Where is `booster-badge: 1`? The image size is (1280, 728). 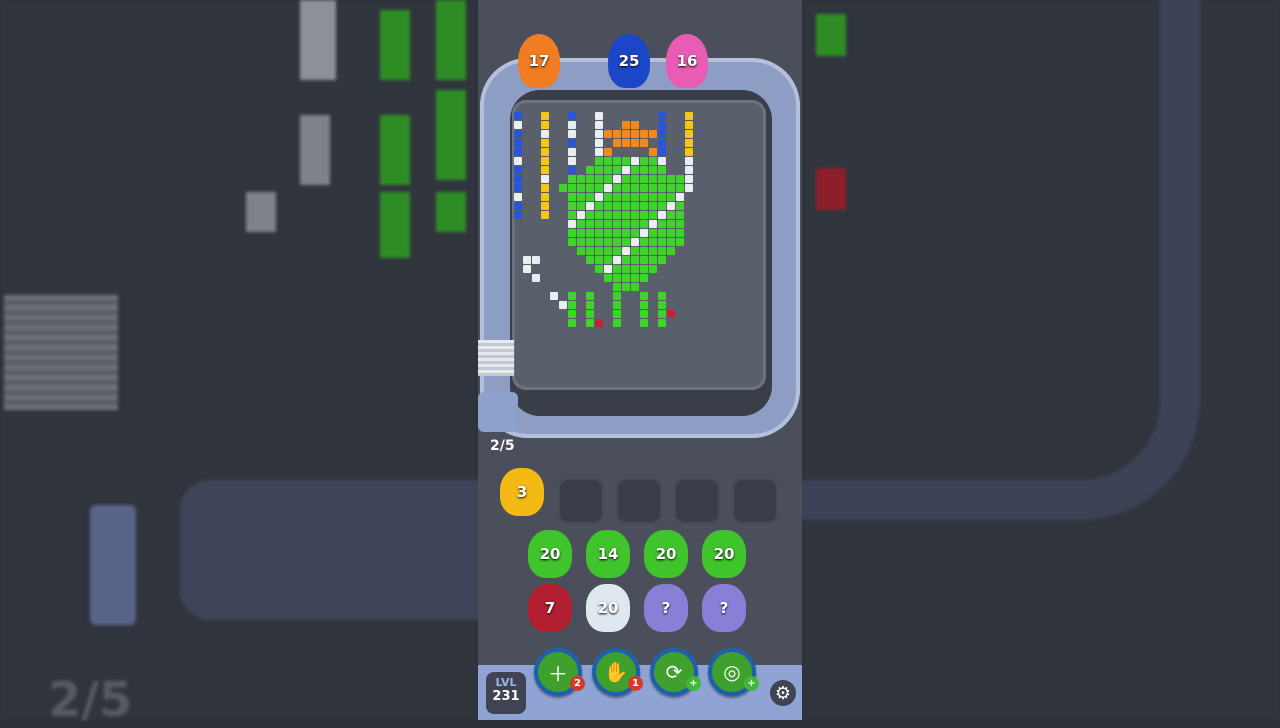 booster-badge: 1 is located at coordinates (635, 683).